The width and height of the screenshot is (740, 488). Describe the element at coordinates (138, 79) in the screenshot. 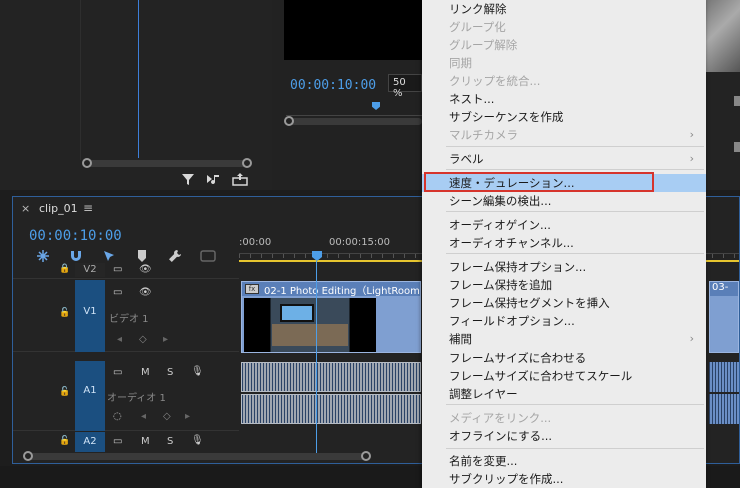

I see `source-playhead-line` at that location.